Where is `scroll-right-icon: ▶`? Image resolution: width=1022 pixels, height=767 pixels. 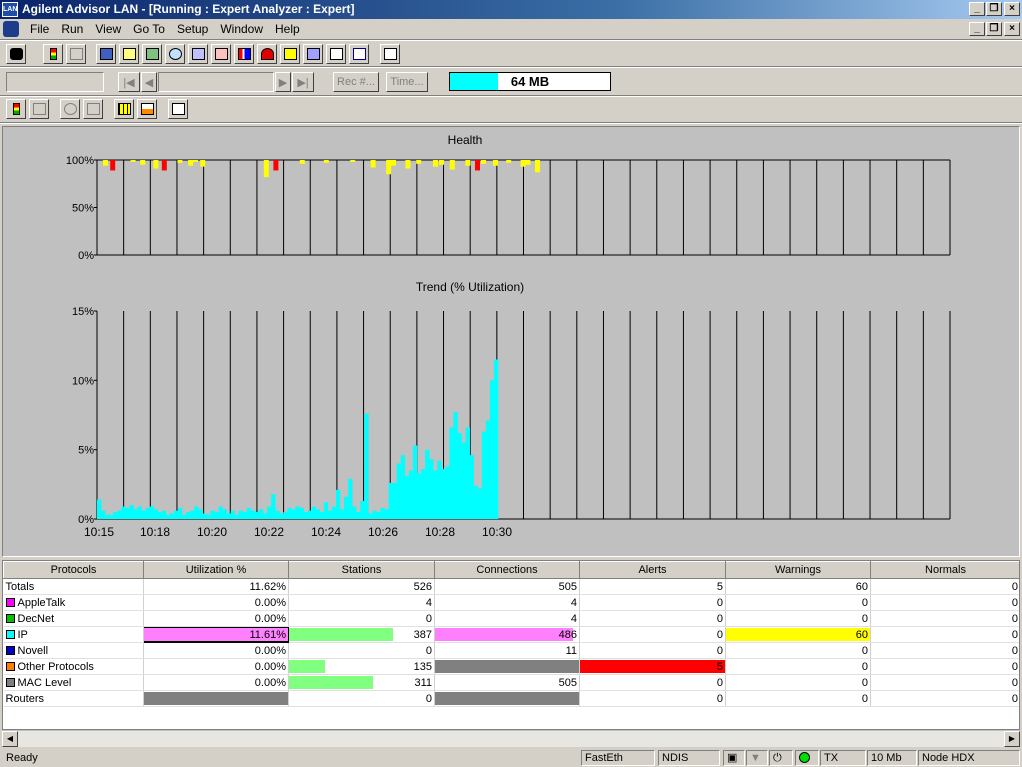 scroll-right-icon: ▶ is located at coordinates (1012, 739).